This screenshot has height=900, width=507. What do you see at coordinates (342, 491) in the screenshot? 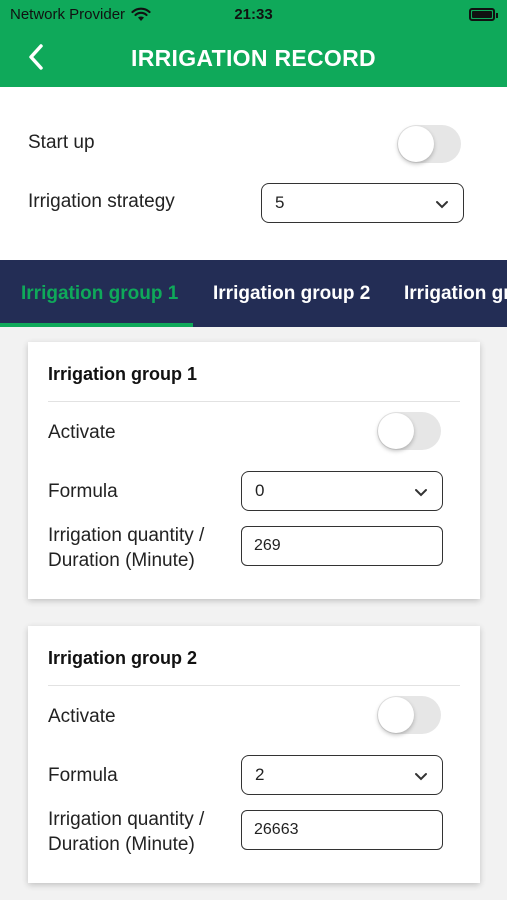
I see `formula-select: 0` at bounding box center [342, 491].